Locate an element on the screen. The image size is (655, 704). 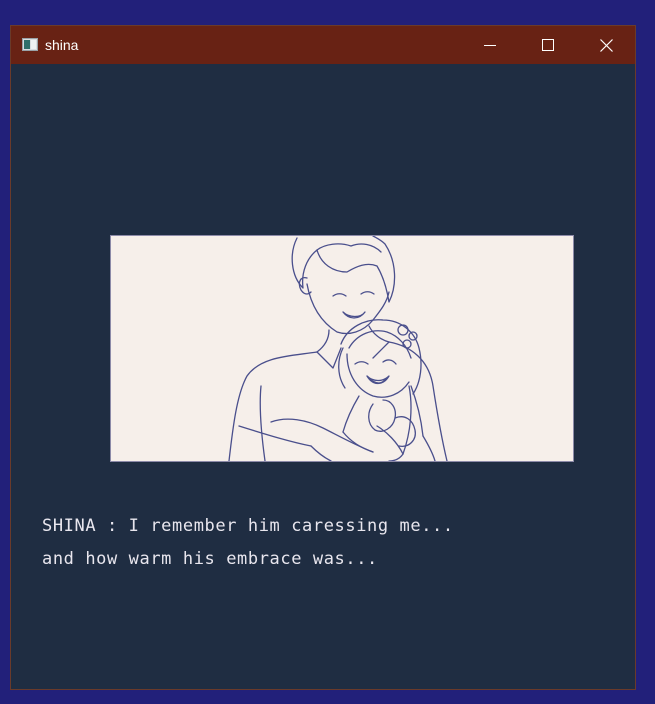
embrace-illustration is located at coordinates (338, 348).